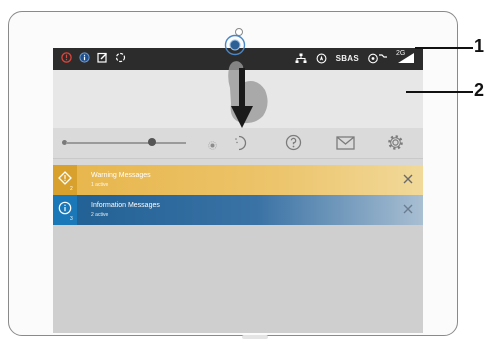  I want to click on gear-icon, so click(395, 145).